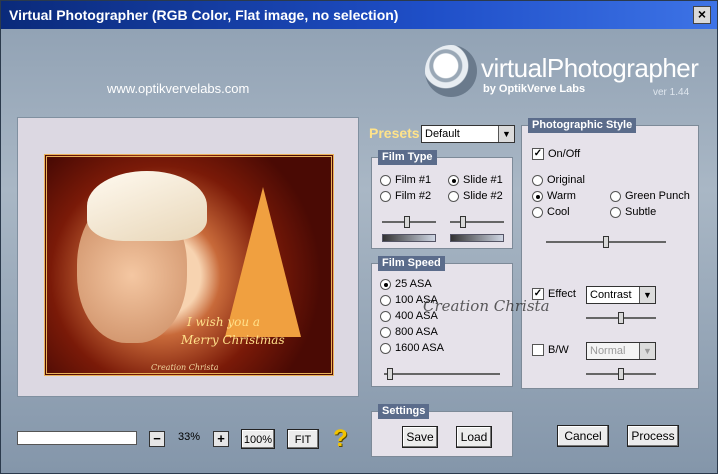 Image resolution: width=718 pixels, height=474 pixels. Describe the element at coordinates (615, 196) in the screenshot. I see `green-punch-radio` at that location.